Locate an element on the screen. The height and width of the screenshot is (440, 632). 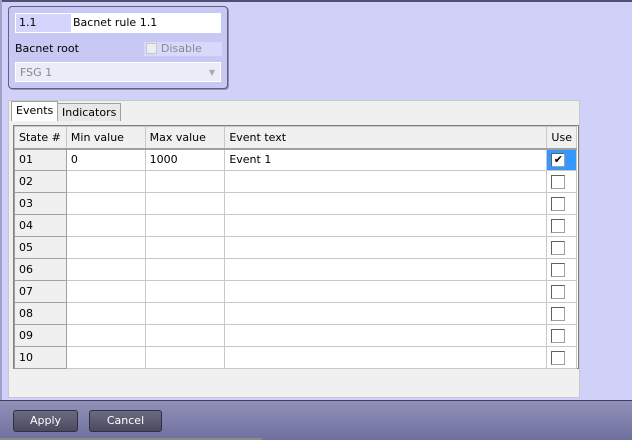
table-row: 10 is located at coordinates (295, 357).